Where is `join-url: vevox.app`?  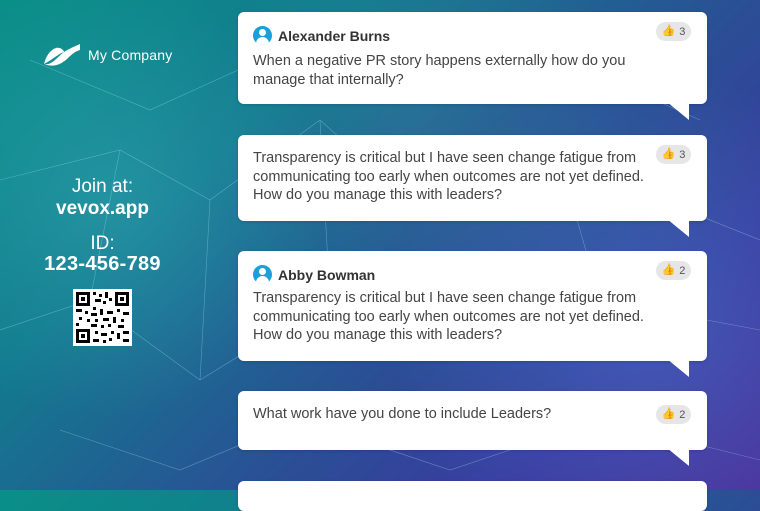 join-url: vevox.app is located at coordinates (102, 209).